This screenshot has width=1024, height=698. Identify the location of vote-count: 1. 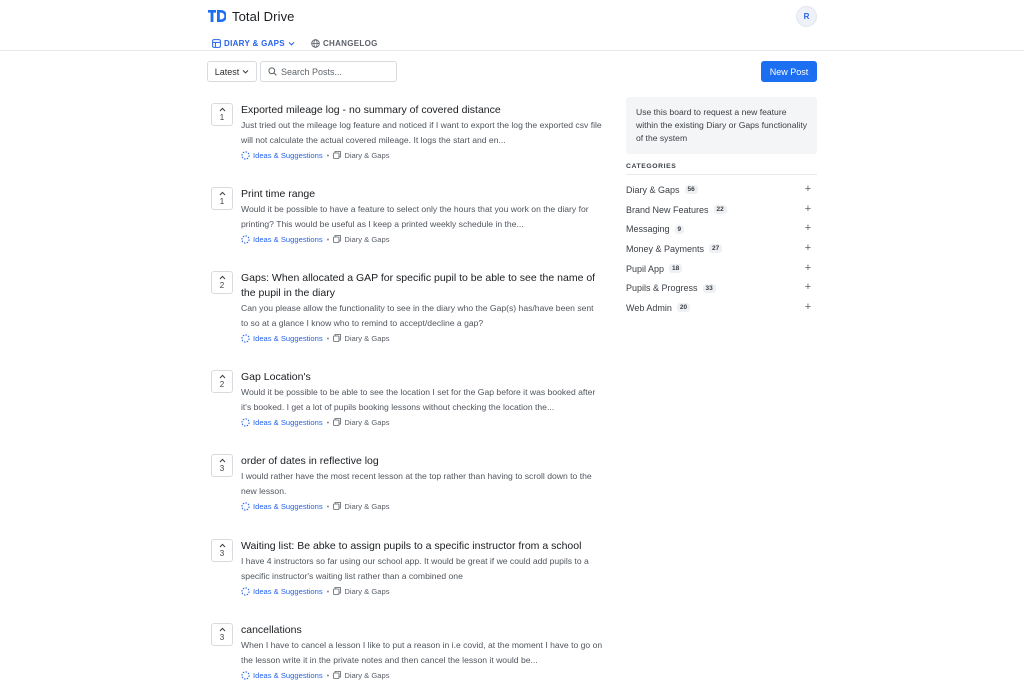
(222, 117).